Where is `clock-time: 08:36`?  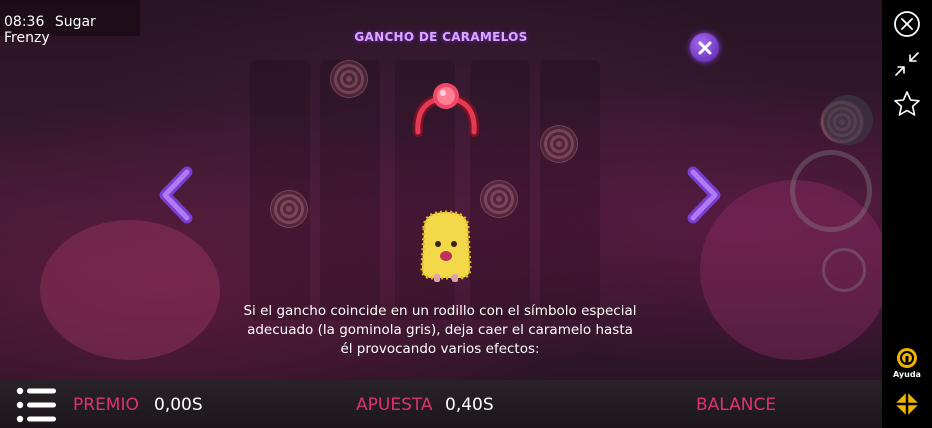 clock-time: 08:36 is located at coordinates (24, 22).